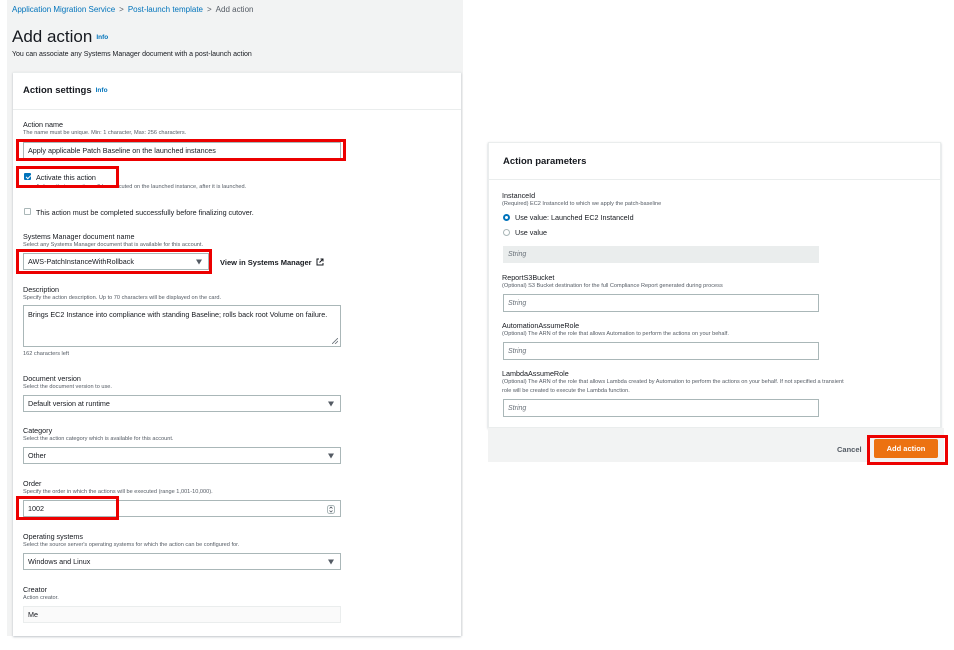 This screenshot has width=954, height=650. I want to click on page-title-text: Add action, so click(52, 36).